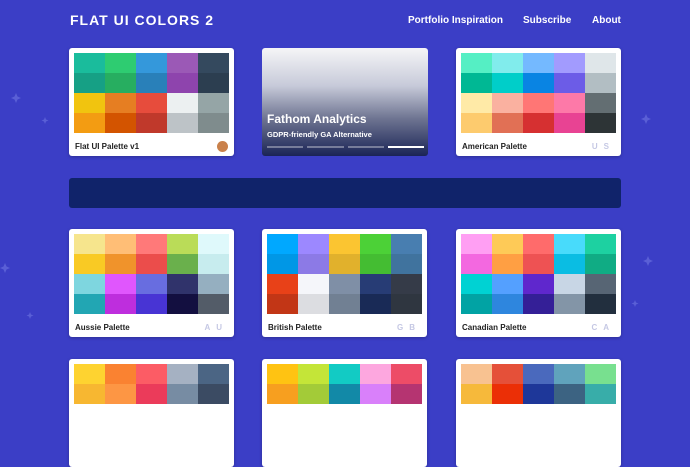 The width and height of the screenshot is (690, 467). What do you see at coordinates (325, 147) in the screenshot?
I see `ad-slide-indicator` at bounding box center [325, 147].